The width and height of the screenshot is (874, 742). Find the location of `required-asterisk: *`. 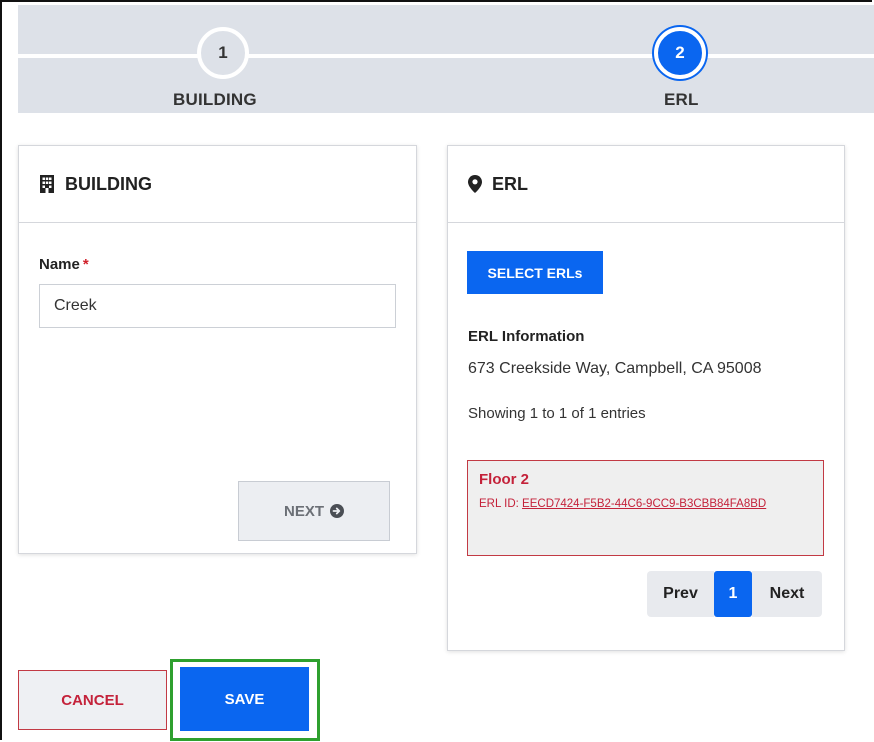

required-asterisk: * is located at coordinates (85, 264).